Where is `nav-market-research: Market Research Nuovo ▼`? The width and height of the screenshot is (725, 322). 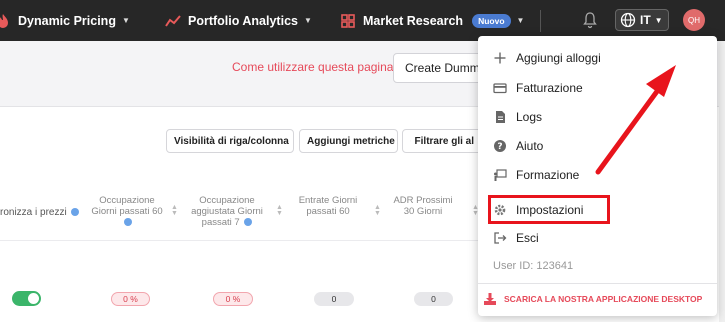
nav-market-research: Market Research Nuovo ▼ is located at coordinates (432, 20).